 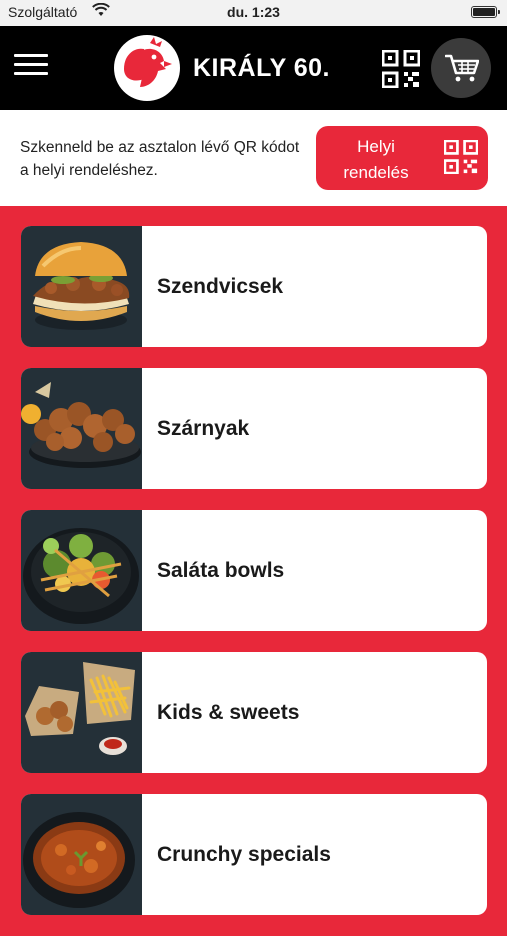 What do you see at coordinates (31, 68) in the screenshot?
I see `hamburger-menu-icon` at bounding box center [31, 68].